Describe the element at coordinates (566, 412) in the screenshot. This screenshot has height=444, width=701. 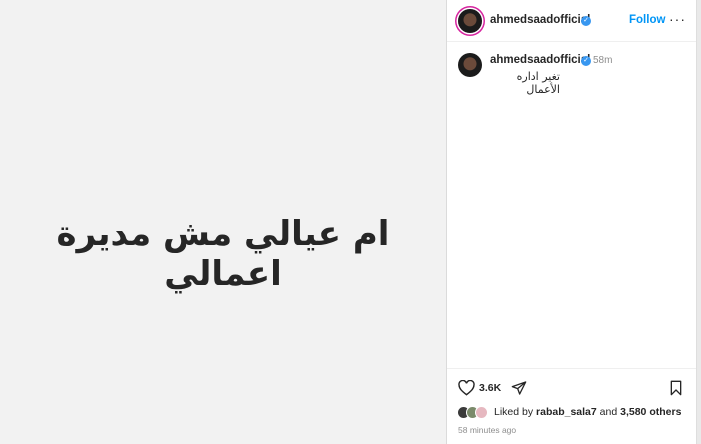
I see `liked-by-user: rabab_sala7` at that location.